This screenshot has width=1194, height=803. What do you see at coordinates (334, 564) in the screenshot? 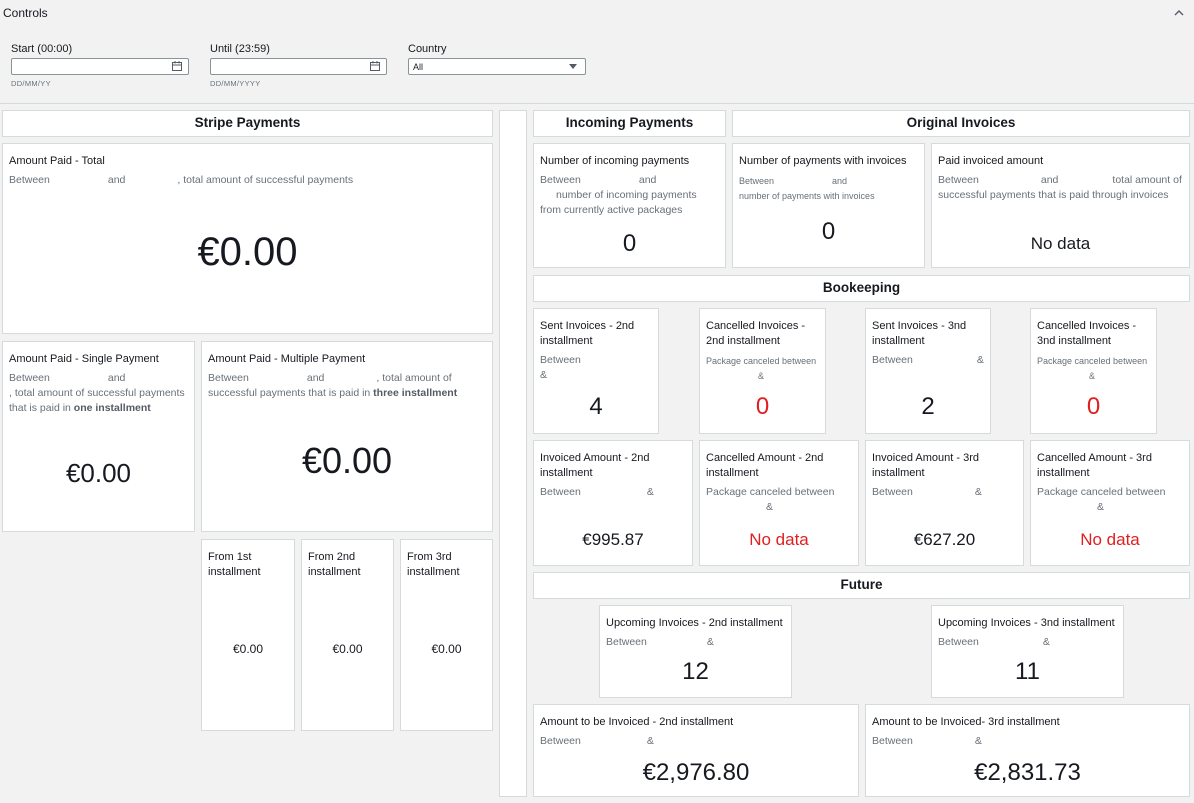
I see `card-title: From 2nd installment` at bounding box center [334, 564].